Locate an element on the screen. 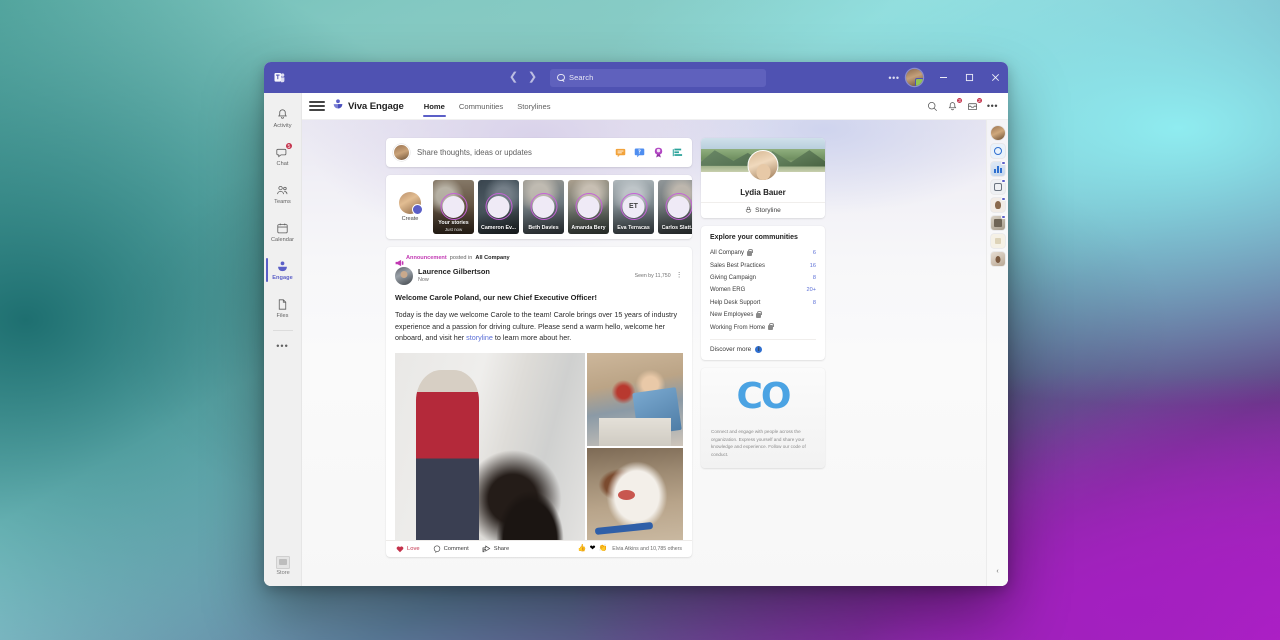 Image resolution: width=1280 pixels, height=640 pixels. collapse-panel-button: ‹ is located at coordinates (998, 571).